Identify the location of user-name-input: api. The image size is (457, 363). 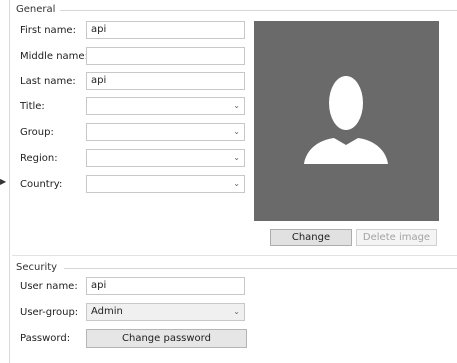
(165, 286).